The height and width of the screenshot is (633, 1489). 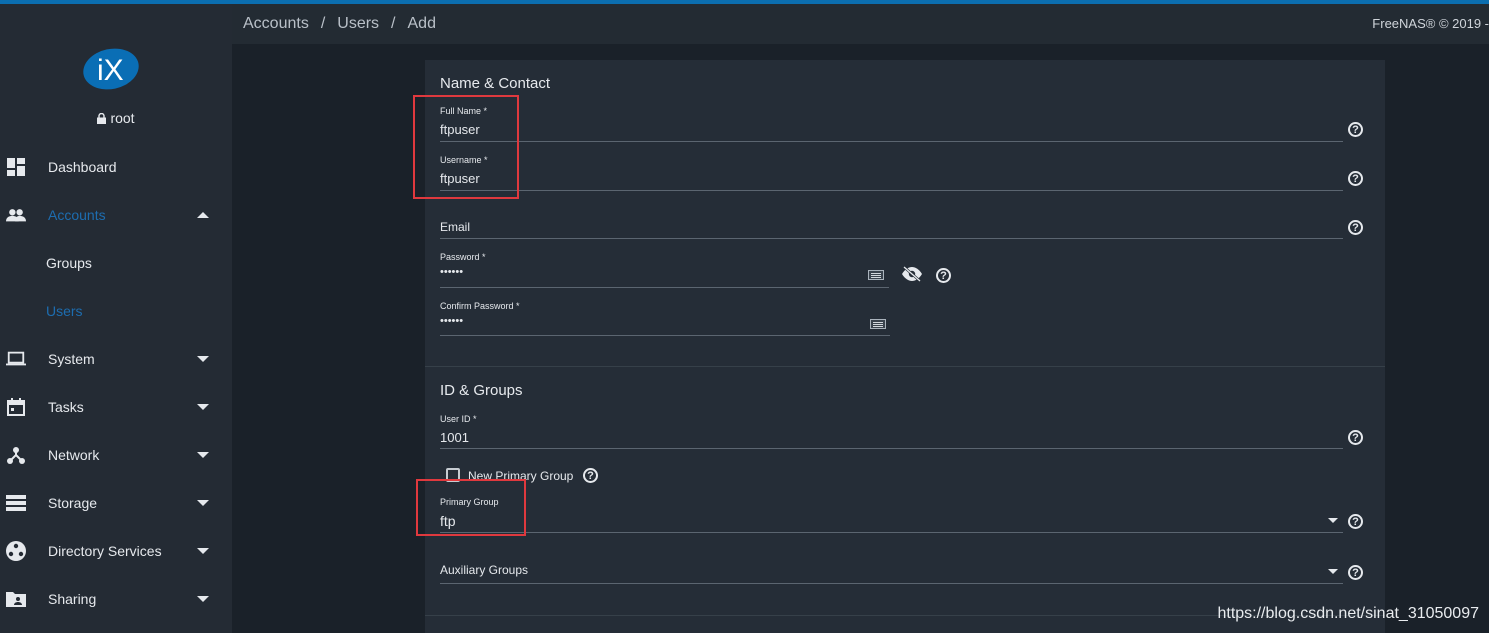 What do you see at coordinates (116, 455) in the screenshot?
I see `sidebar-item-network: Network` at bounding box center [116, 455].